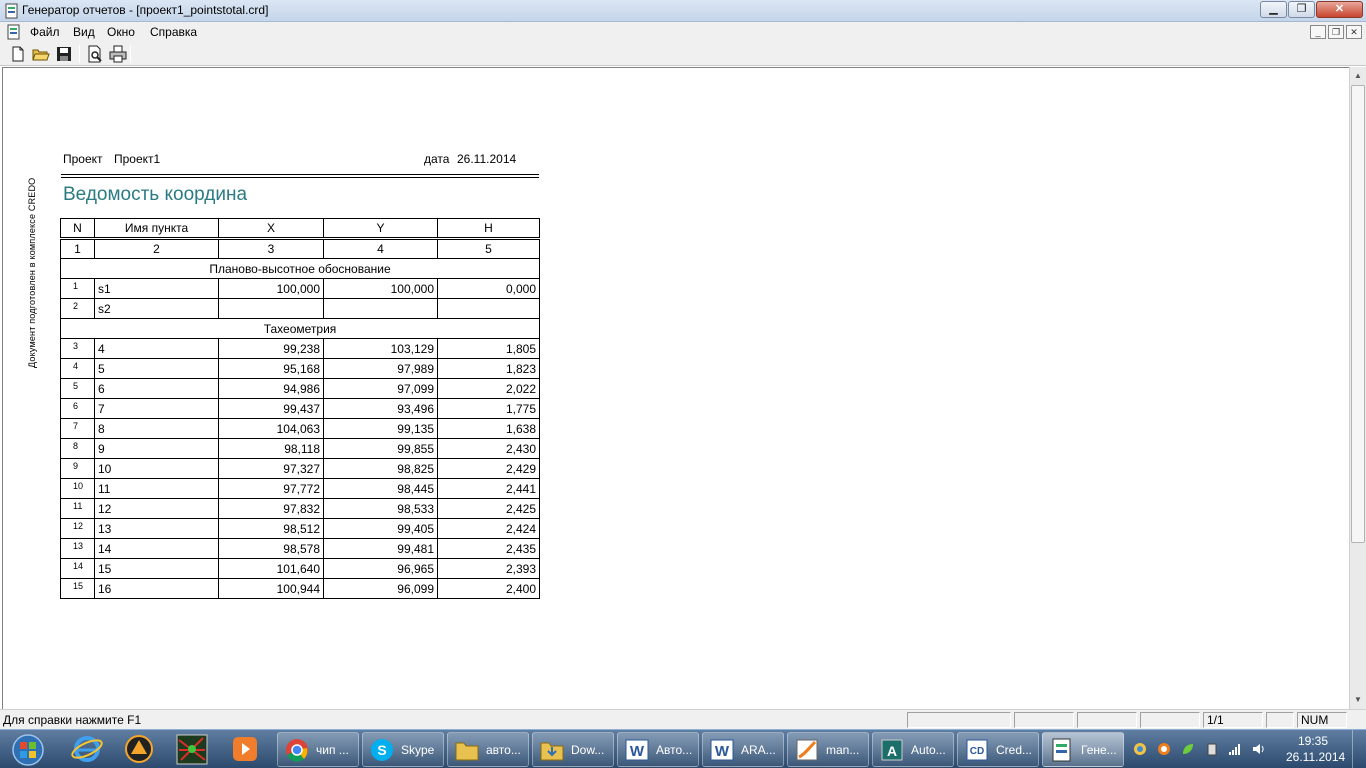  What do you see at coordinates (121, 32) in the screenshot?
I see `menu-window: Окно` at bounding box center [121, 32].